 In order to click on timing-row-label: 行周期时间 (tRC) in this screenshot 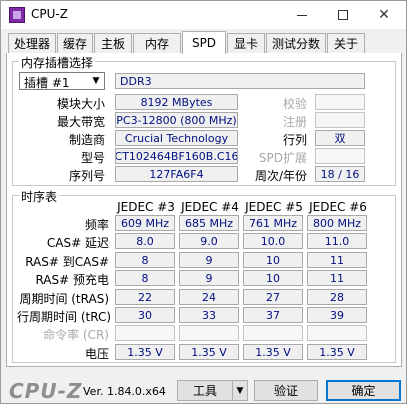, I will do `click(64, 317)`.